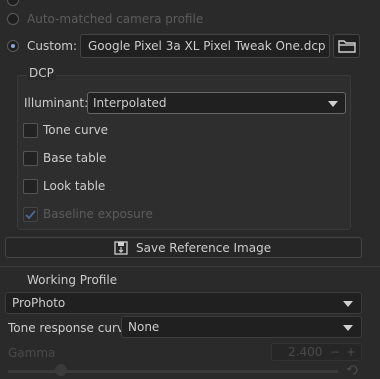 The width and height of the screenshot is (380, 379). Describe the element at coordinates (13, 3) in the screenshot. I see `radio-top-partial` at that location.